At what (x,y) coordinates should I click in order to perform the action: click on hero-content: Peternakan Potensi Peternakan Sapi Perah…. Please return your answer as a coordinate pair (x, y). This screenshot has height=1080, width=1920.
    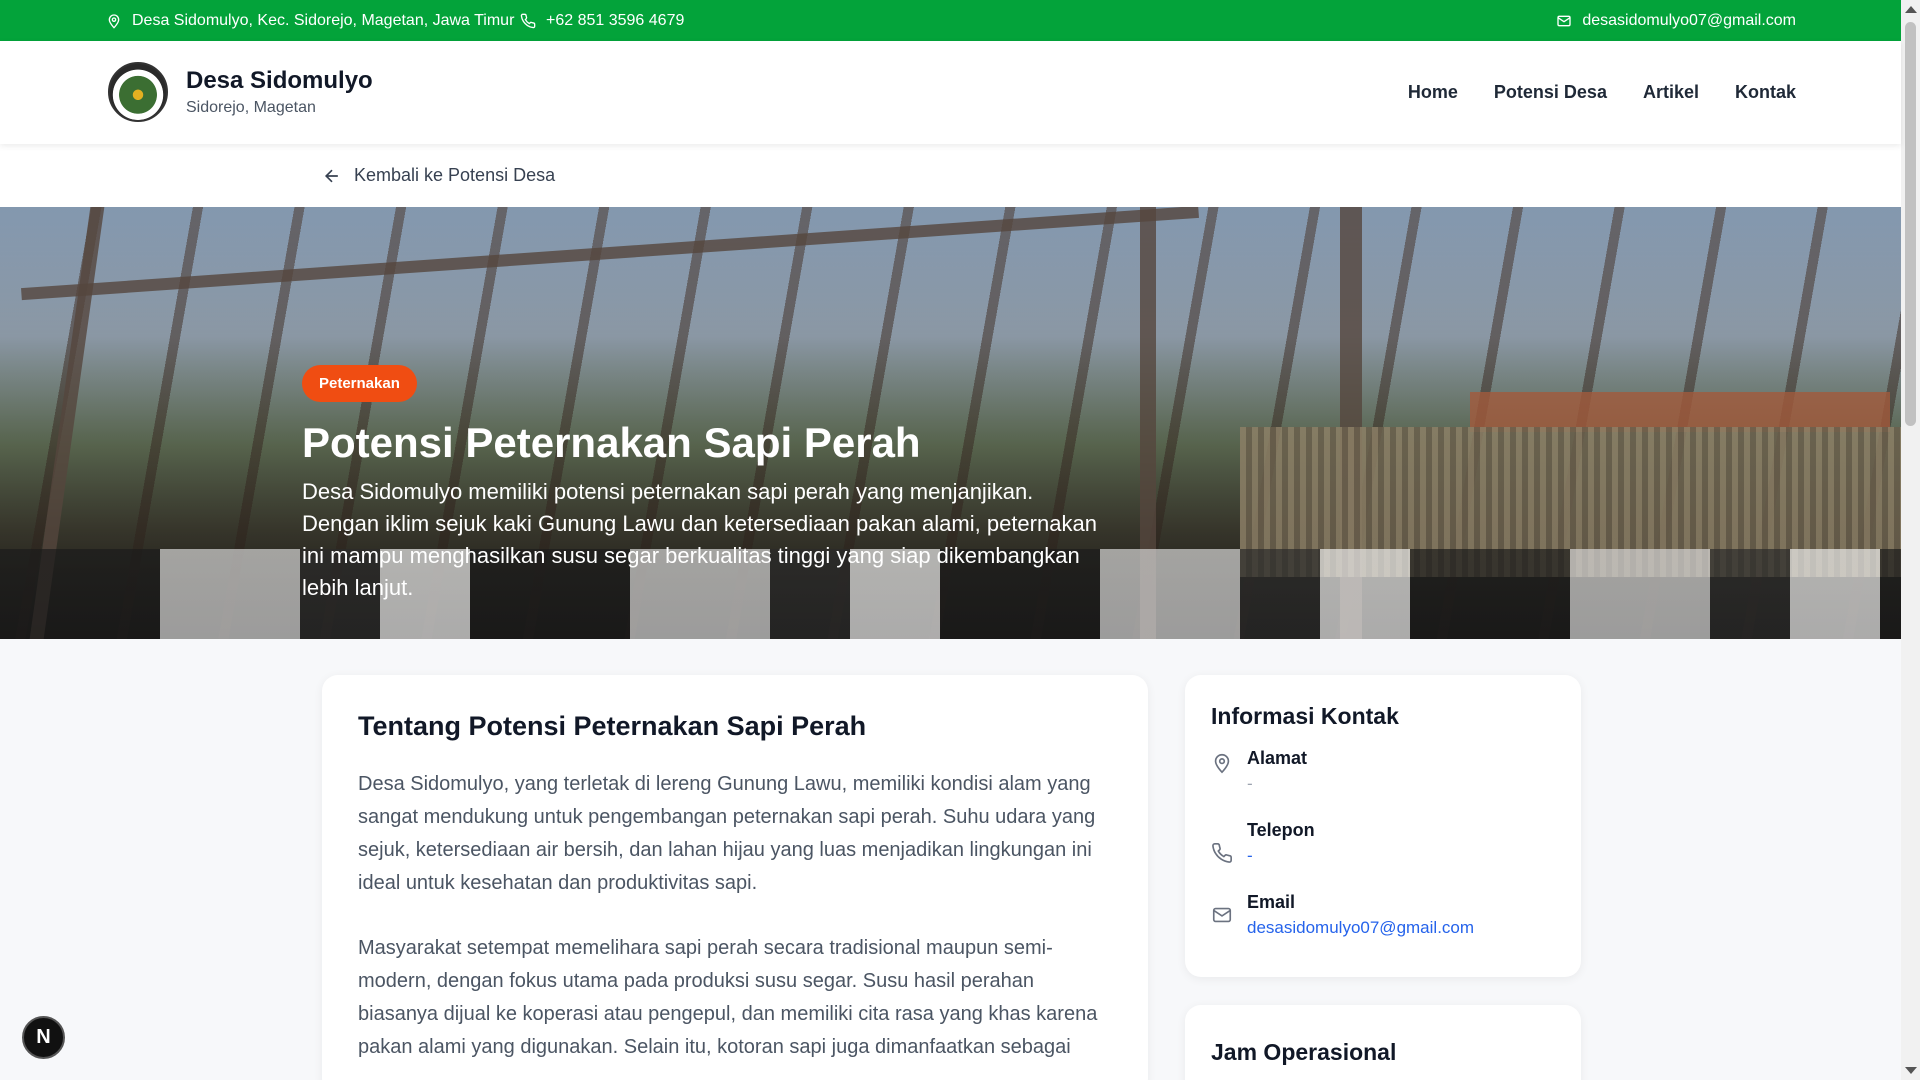
    Looking at the image, I should click on (702, 484).